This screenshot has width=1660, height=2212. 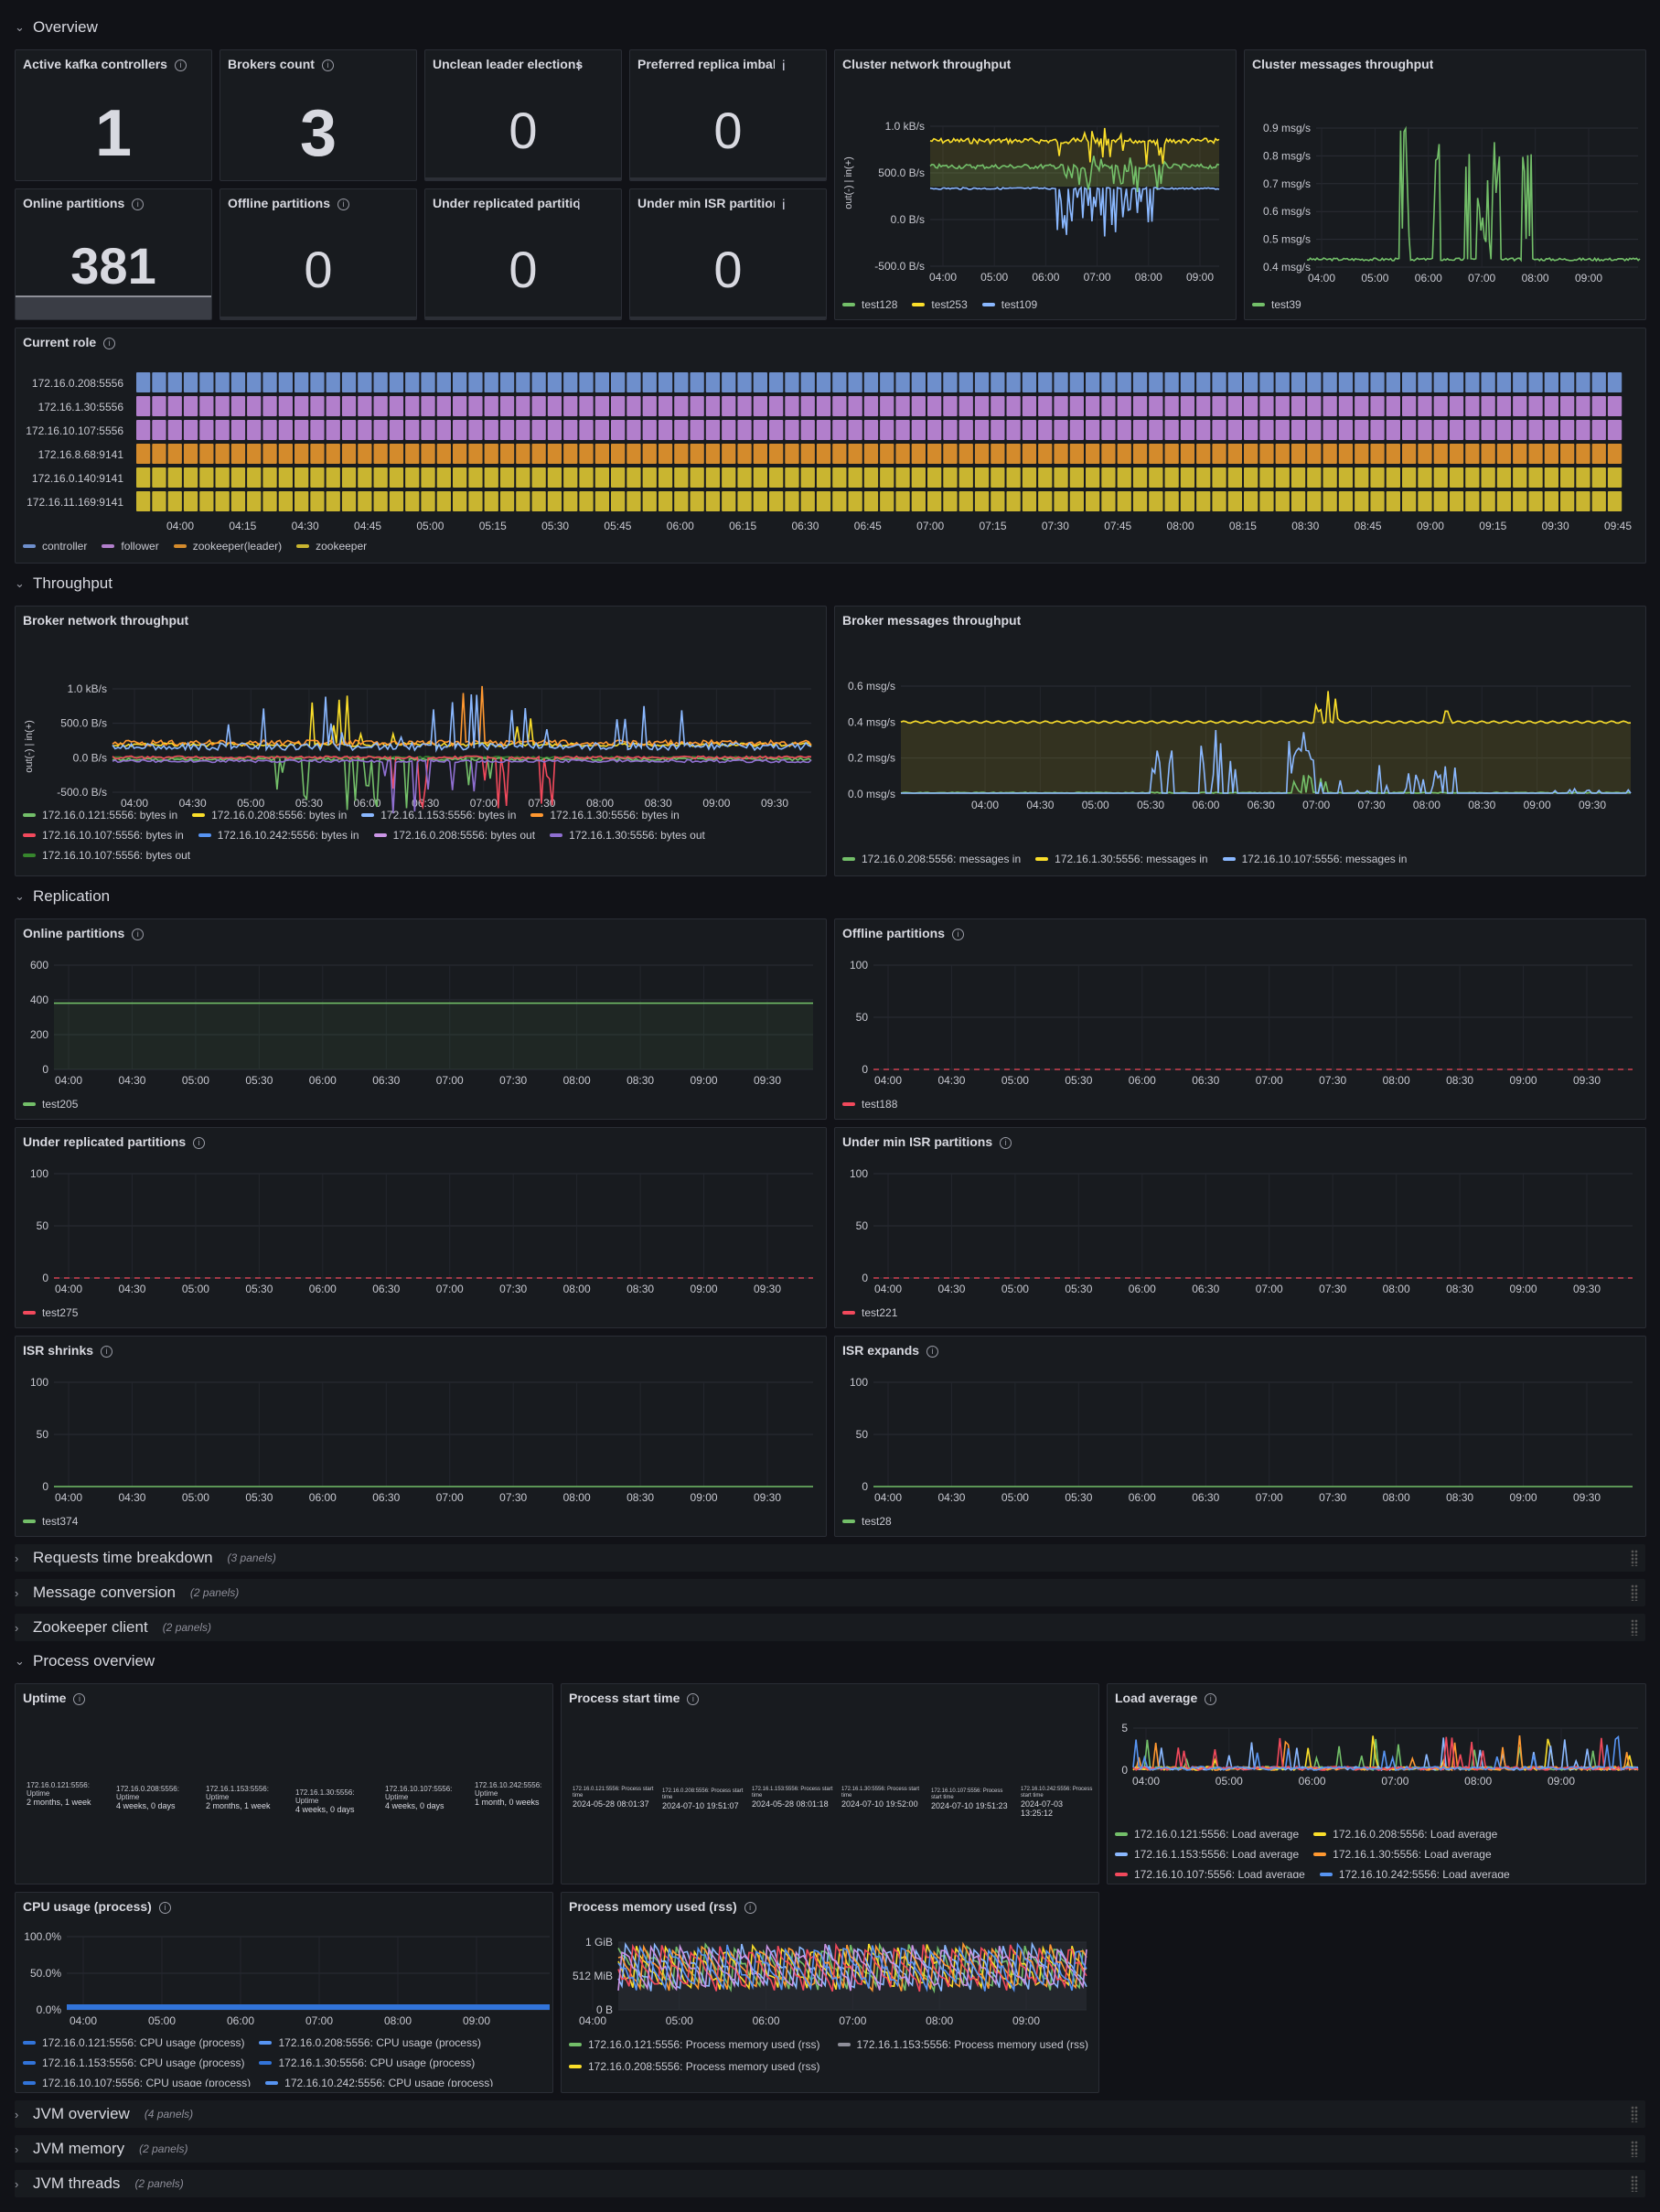 What do you see at coordinates (869, 1312) in the screenshot?
I see `legend-item: test221` at bounding box center [869, 1312].